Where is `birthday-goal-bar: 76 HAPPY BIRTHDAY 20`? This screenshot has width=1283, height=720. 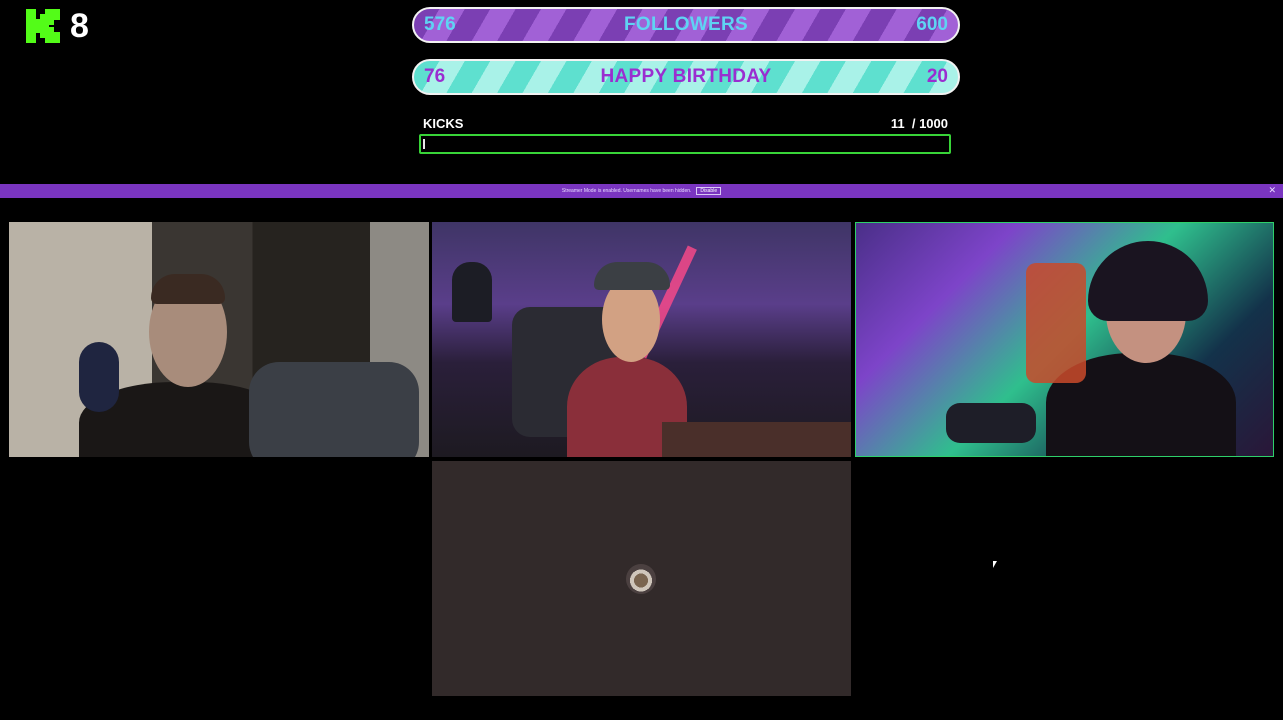
birthday-goal-bar: 76 HAPPY BIRTHDAY 20 is located at coordinates (686, 77).